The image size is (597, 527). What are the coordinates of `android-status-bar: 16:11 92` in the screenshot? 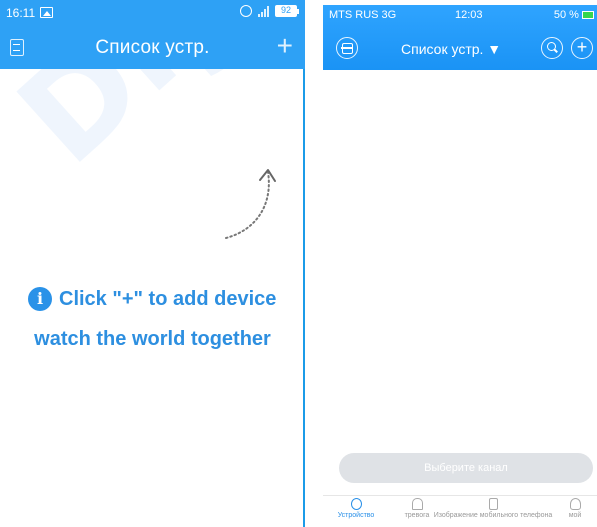 It's located at (152, 13).